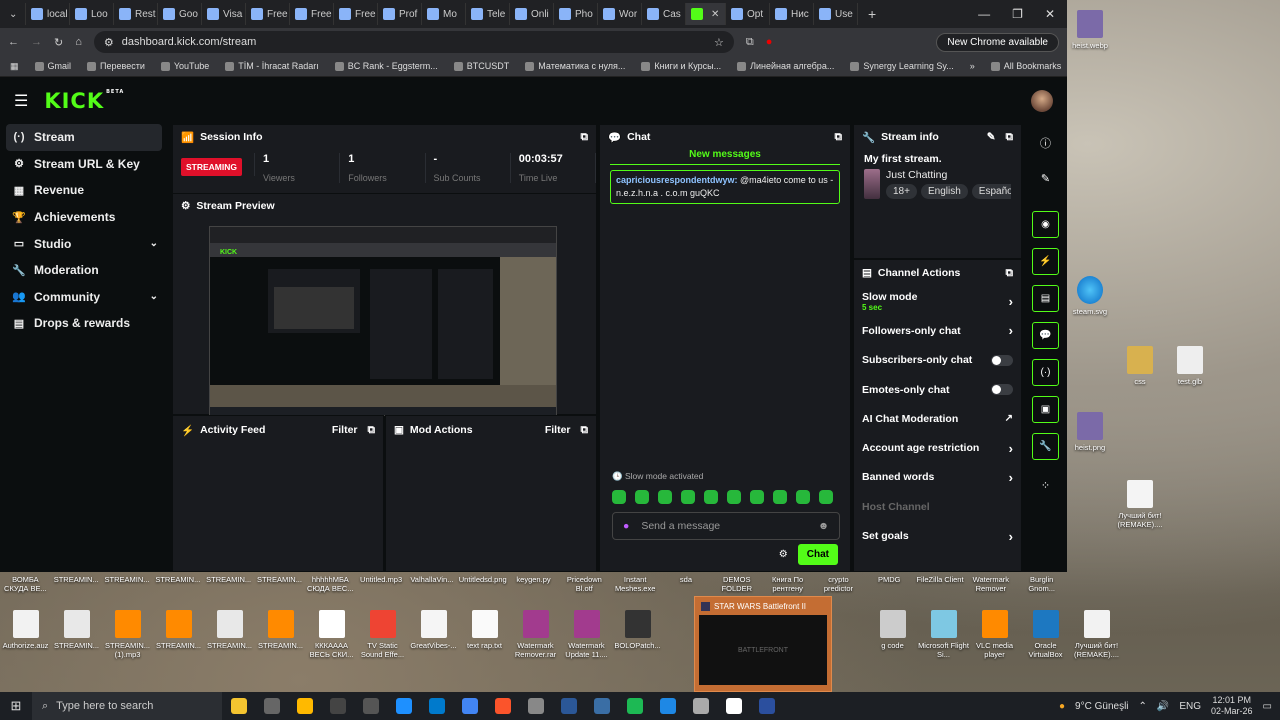 This screenshot has height=720, width=1280. Describe the element at coordinates (1045, 335) in the screenshot. I see `chat-tool-icon: 💬` at that location.